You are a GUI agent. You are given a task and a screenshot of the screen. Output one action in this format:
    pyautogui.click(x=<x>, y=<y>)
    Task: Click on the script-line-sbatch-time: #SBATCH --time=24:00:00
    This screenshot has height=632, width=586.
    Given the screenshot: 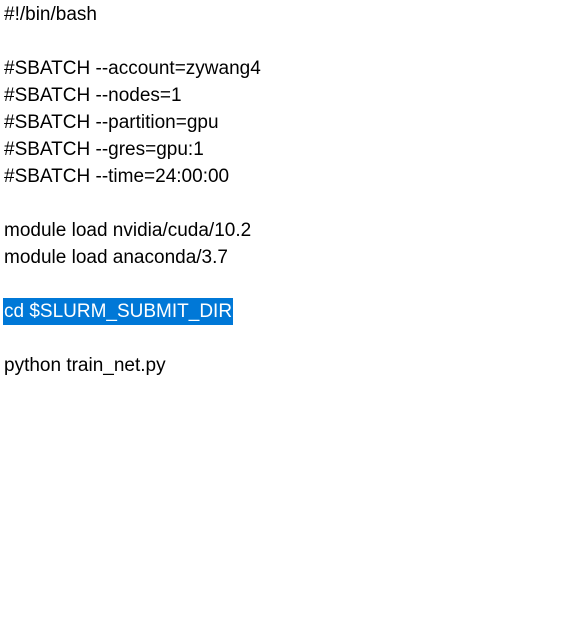 What is the action you would take?
    pyautogui.click(x=116, y=176)
    